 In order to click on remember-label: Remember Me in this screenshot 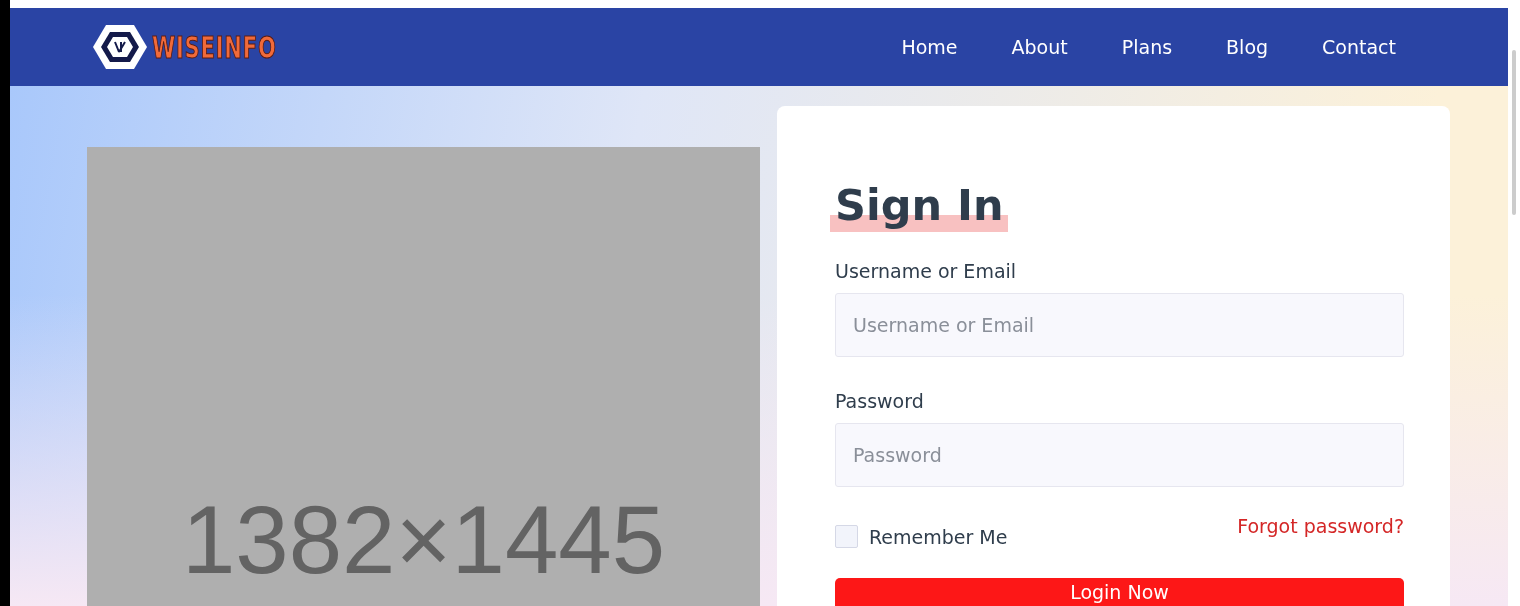, I will do `click(938, 536)`.